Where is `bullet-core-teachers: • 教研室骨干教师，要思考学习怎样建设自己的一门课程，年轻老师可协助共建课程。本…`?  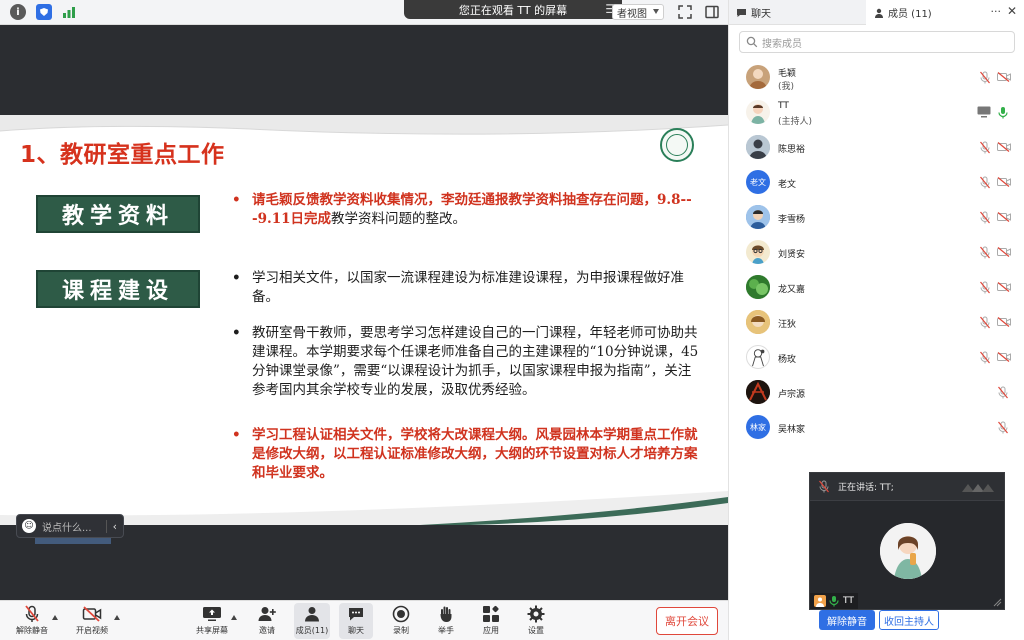
bullet-core-teachers: • 教研室骨干教师，要思考学习怎样建设自己的一门课程，年轻老师可协助共建课程。本… is located at coordinates (467, 362).